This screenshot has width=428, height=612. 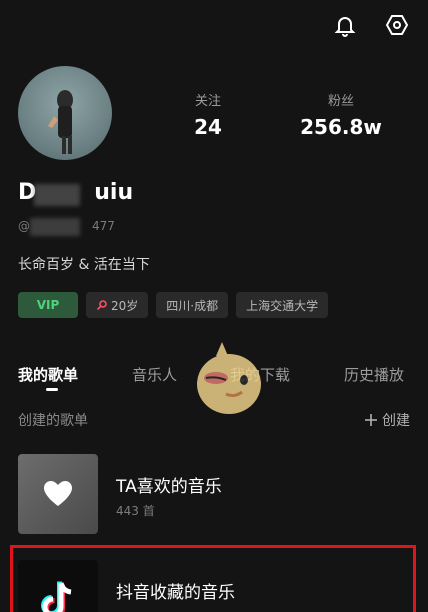 What do you see at coordinates (24, 226) in the screenshot?
I see `handle-prefix: @` at bounding box center [24, 226].